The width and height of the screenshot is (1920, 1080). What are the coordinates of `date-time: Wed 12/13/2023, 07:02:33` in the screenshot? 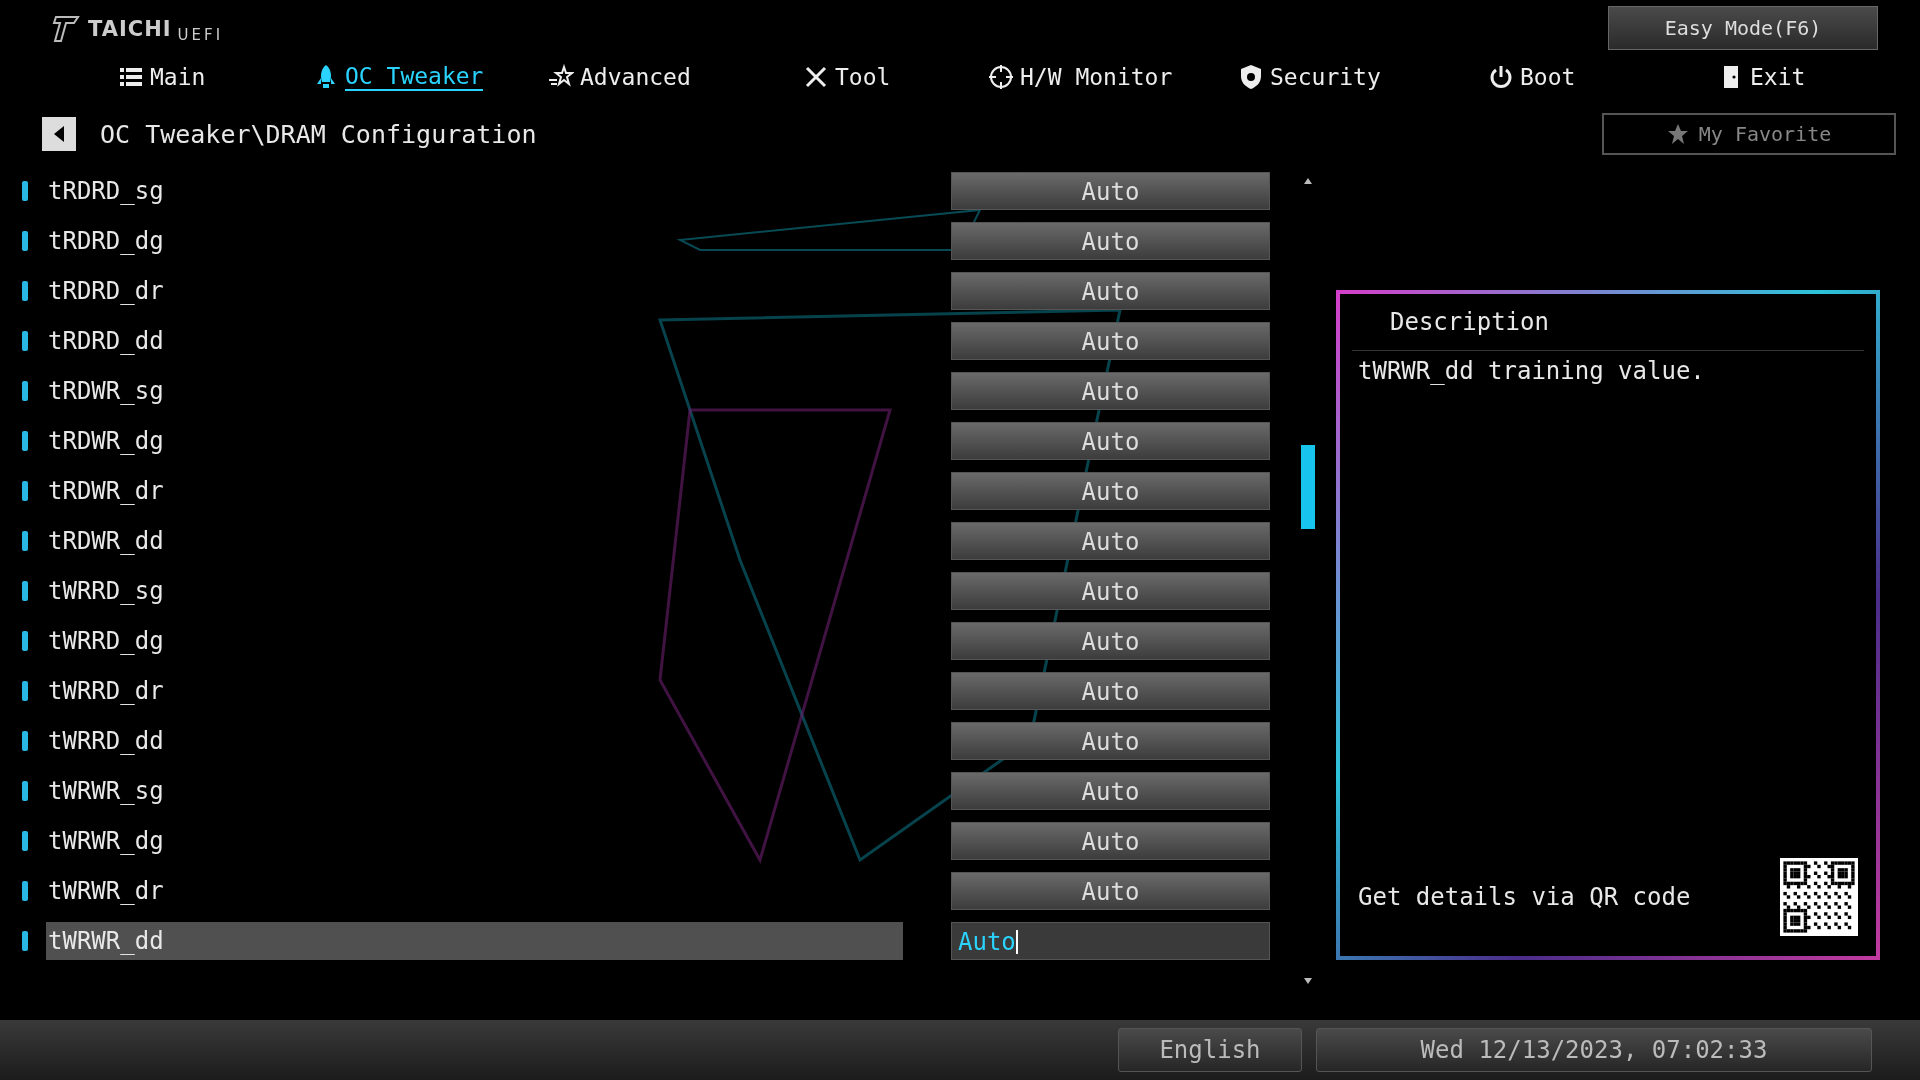 It's located at (1594, 1050).